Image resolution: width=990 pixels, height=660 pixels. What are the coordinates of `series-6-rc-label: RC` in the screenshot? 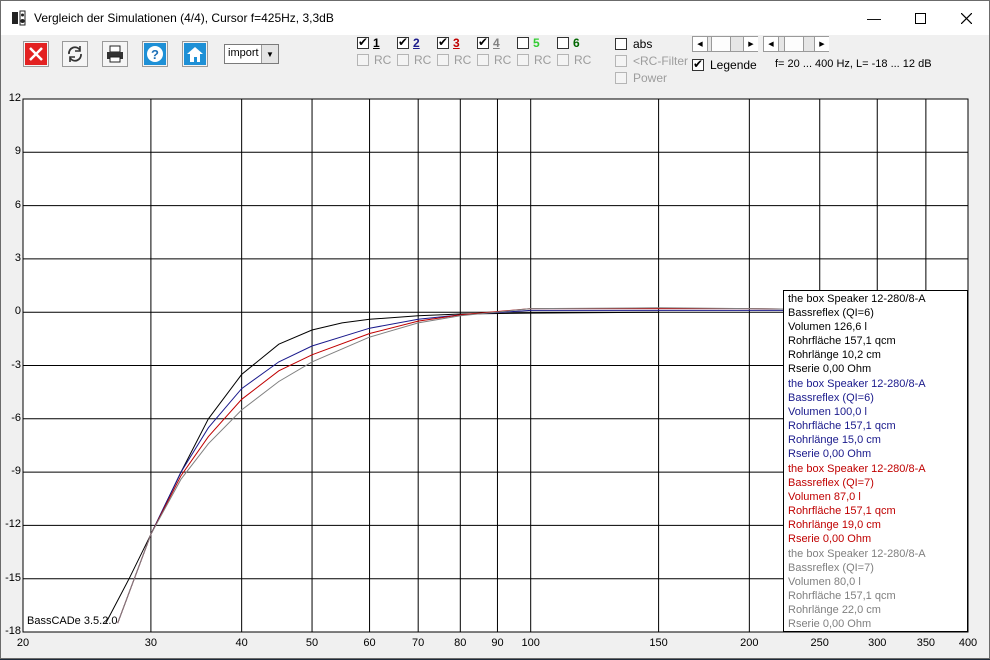 It's located at (583, 60).